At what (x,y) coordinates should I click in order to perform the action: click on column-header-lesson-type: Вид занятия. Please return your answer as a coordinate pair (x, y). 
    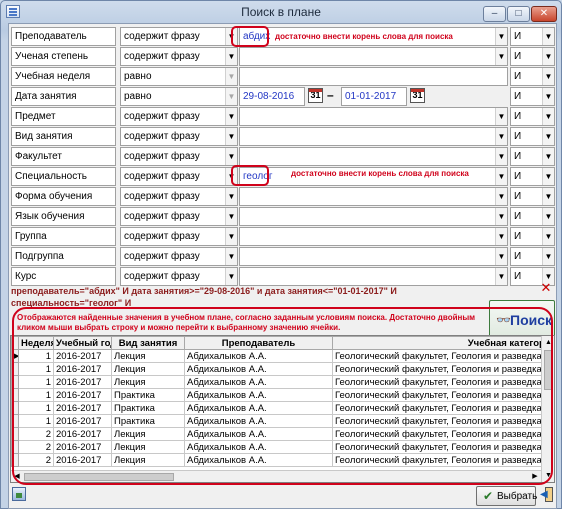
    Looking at the image, I should click on (148, 343).